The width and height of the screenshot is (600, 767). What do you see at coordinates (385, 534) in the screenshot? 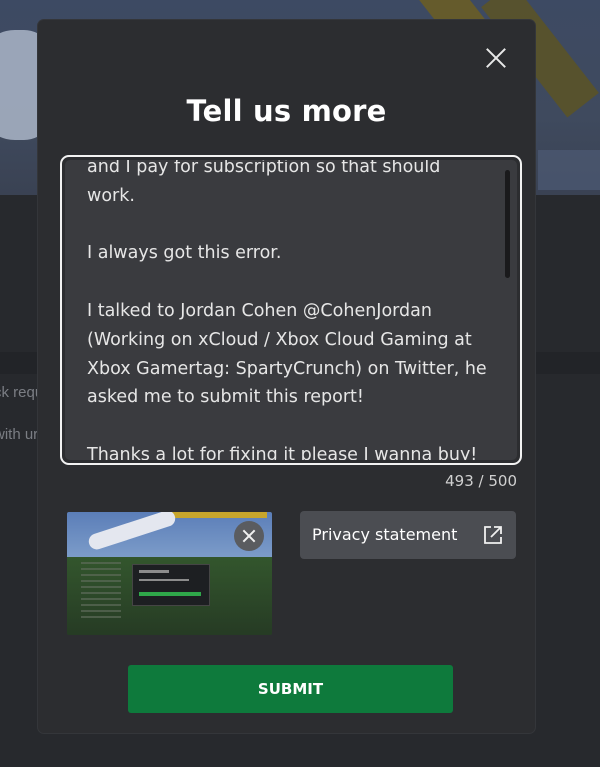
I see `privacy-statement-label: Privacy statement` at bounding box center [385, 534].